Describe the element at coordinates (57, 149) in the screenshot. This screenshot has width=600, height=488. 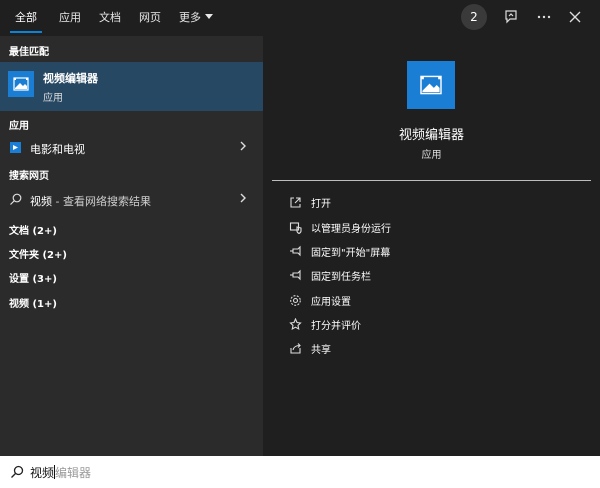
I see `list-item-label: 电影和电视` at that location.